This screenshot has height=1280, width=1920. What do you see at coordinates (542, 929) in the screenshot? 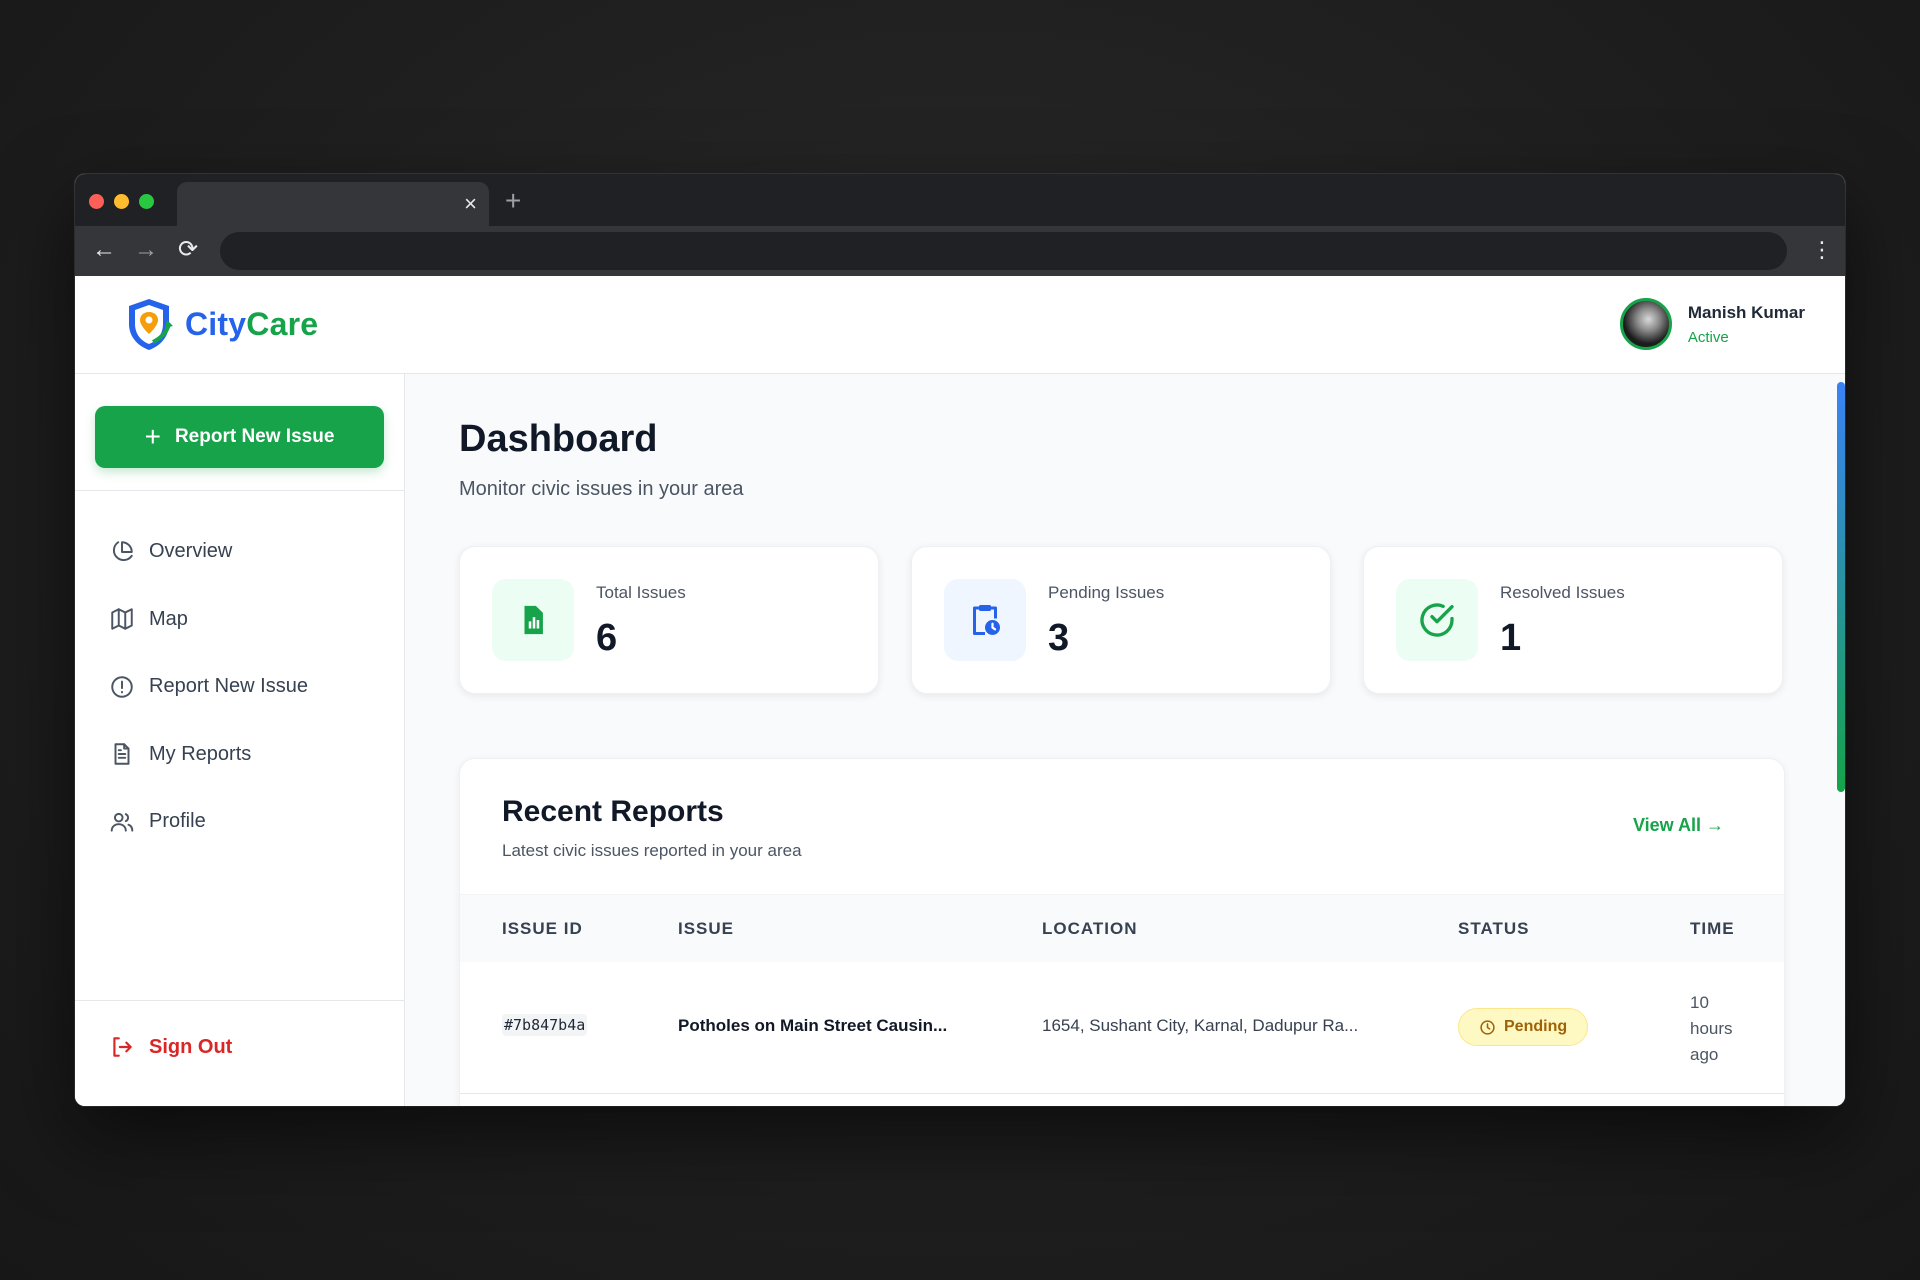
I see `column-header-issue-id: ISSUE ID` at bounding box center [542, 929].